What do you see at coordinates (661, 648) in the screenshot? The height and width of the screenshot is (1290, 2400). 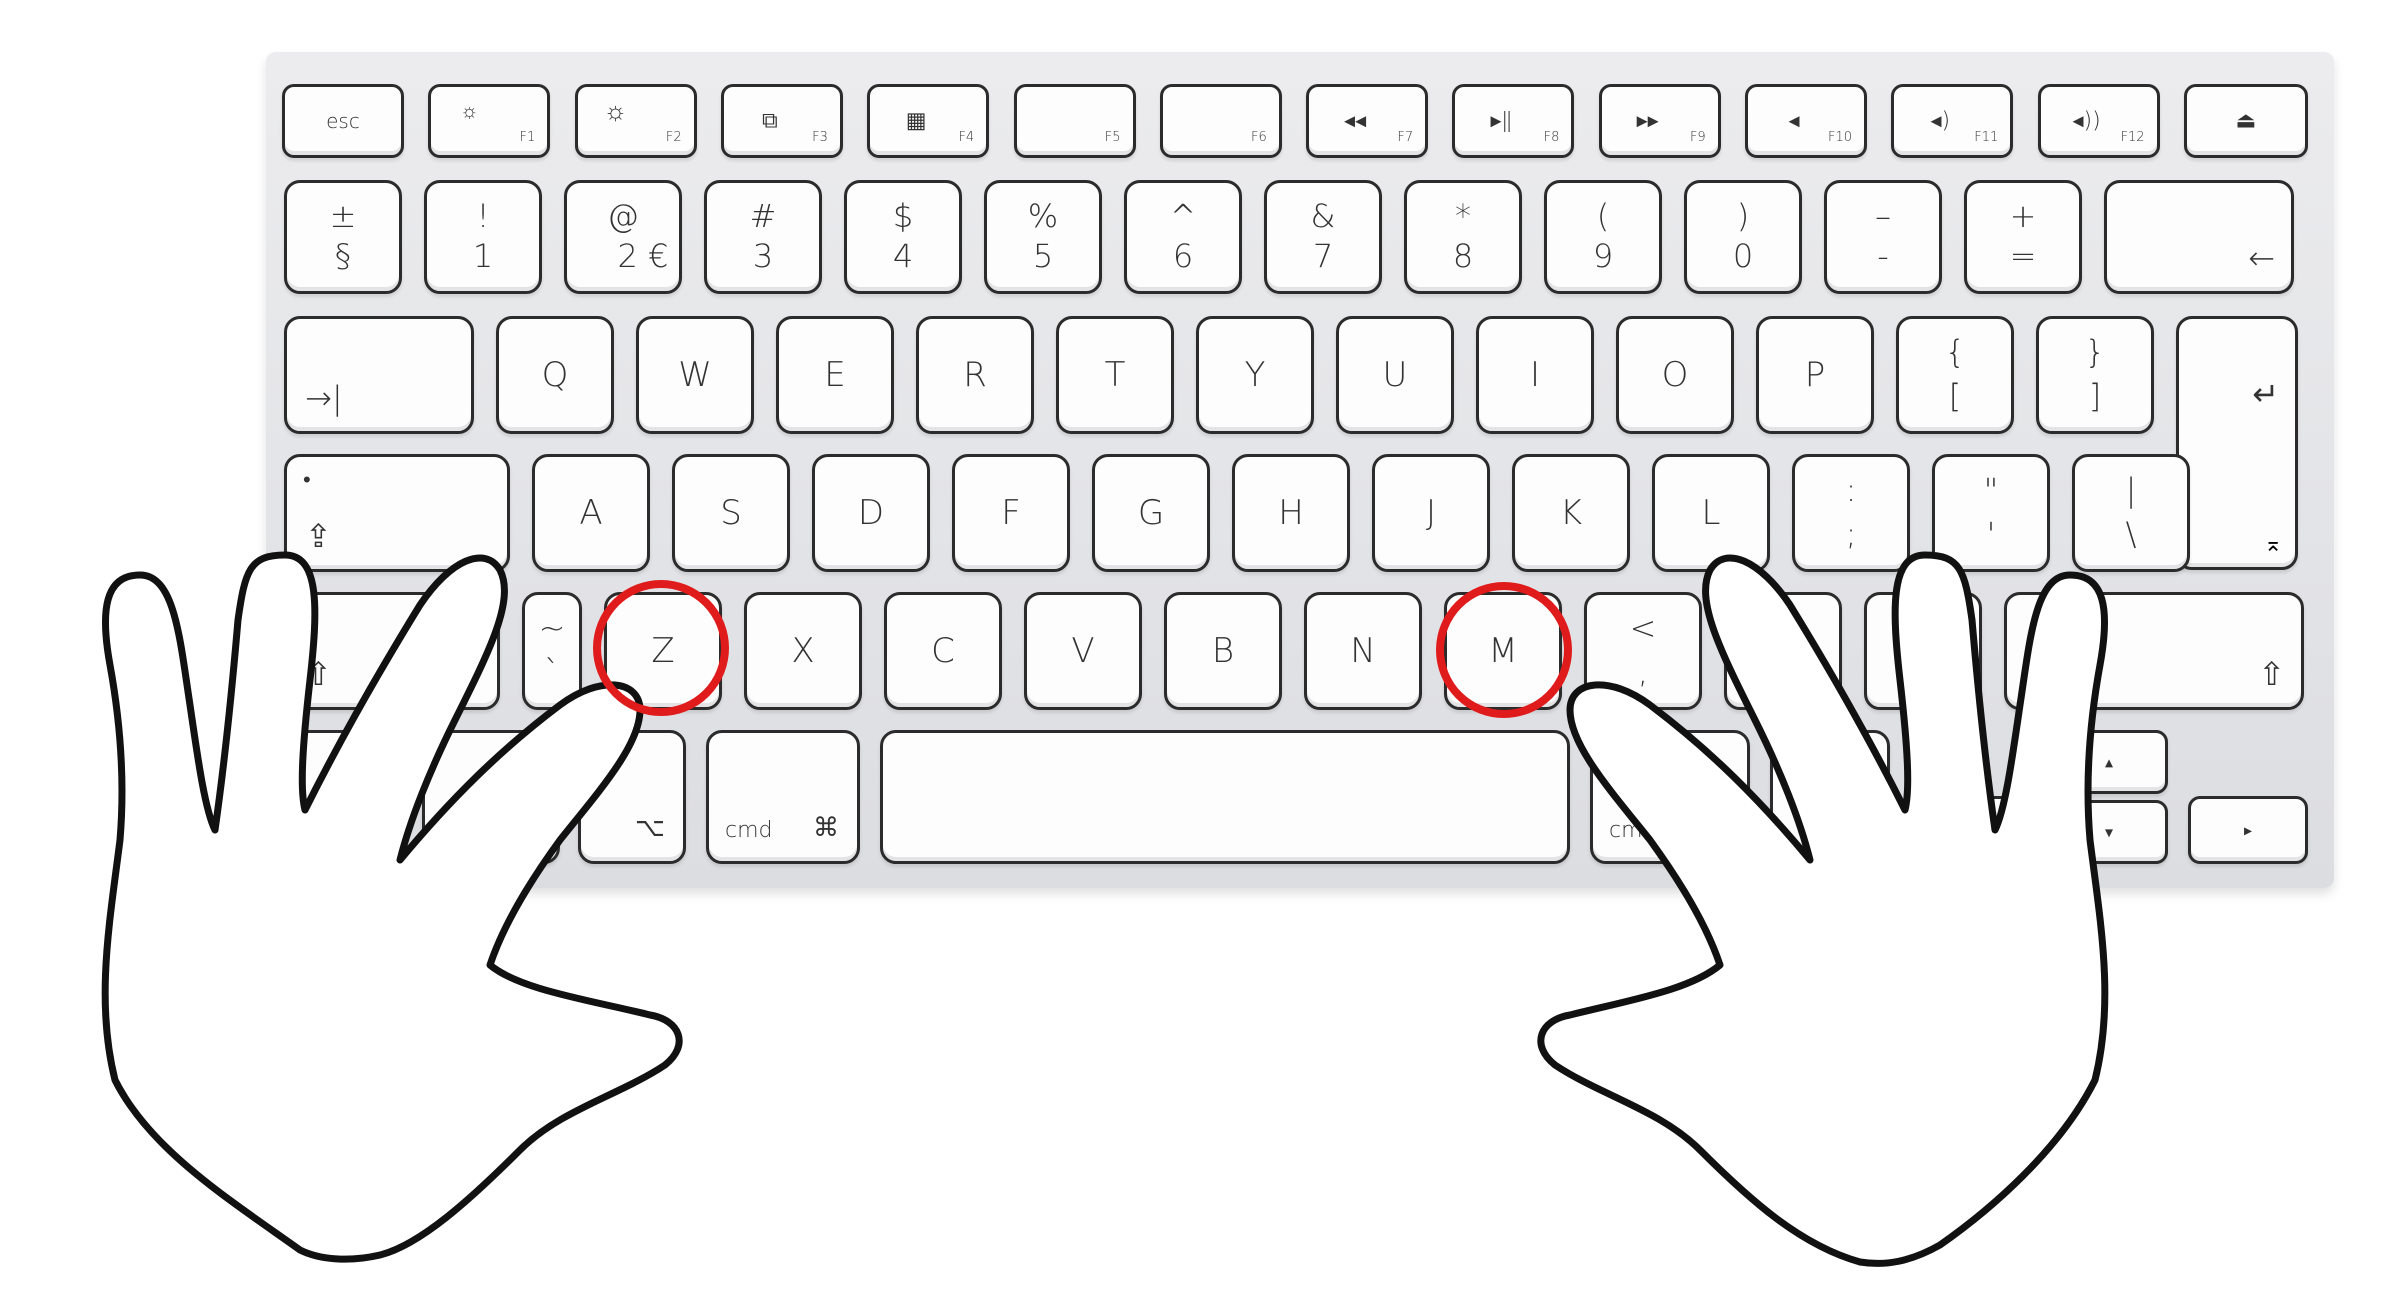 I see `highlight-circle-z` at bounding box center [661, 648].